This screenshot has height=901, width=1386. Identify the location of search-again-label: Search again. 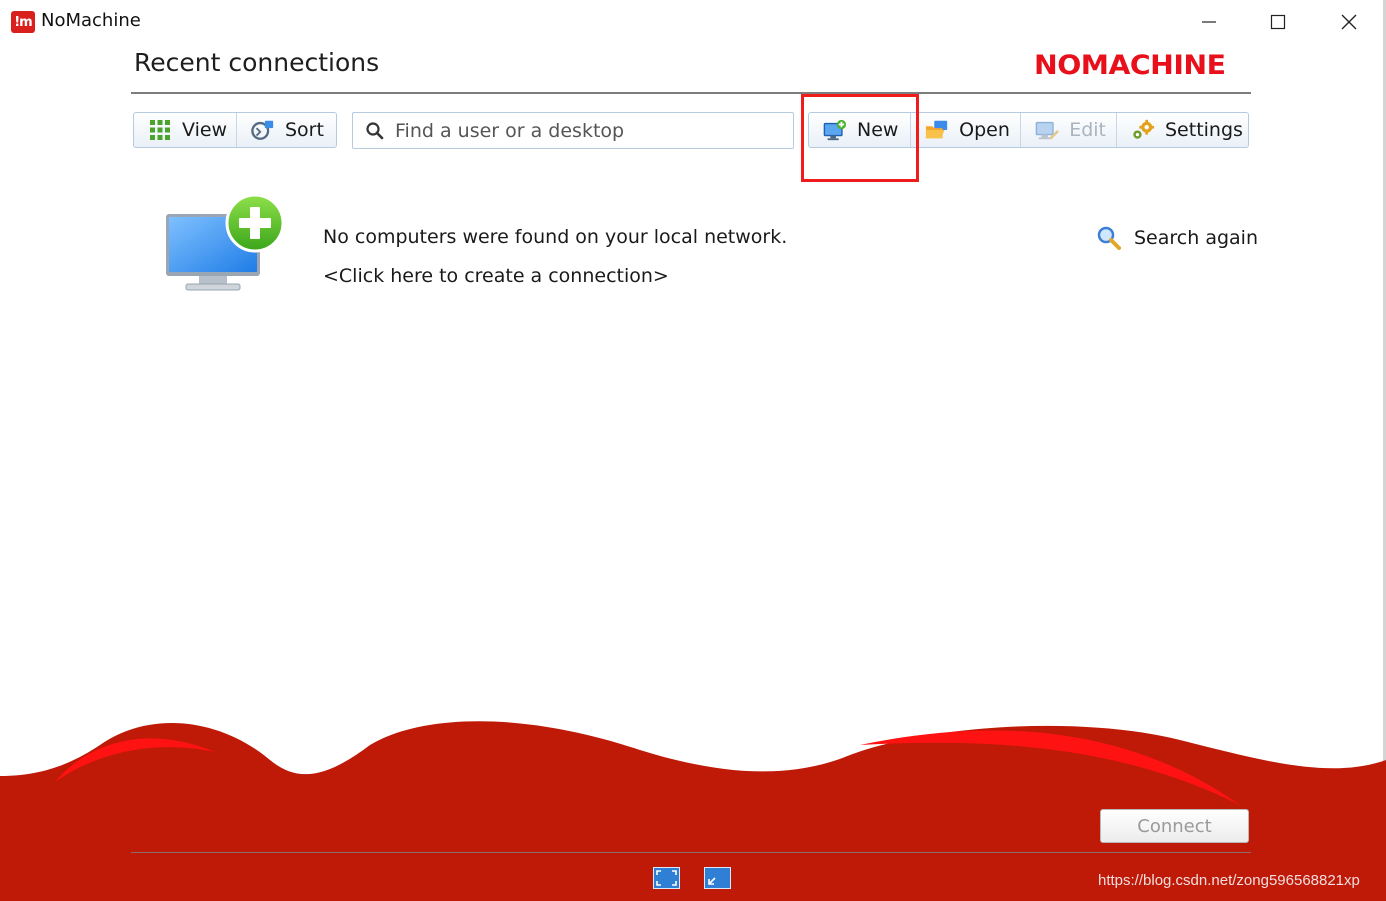
(1196, 238).